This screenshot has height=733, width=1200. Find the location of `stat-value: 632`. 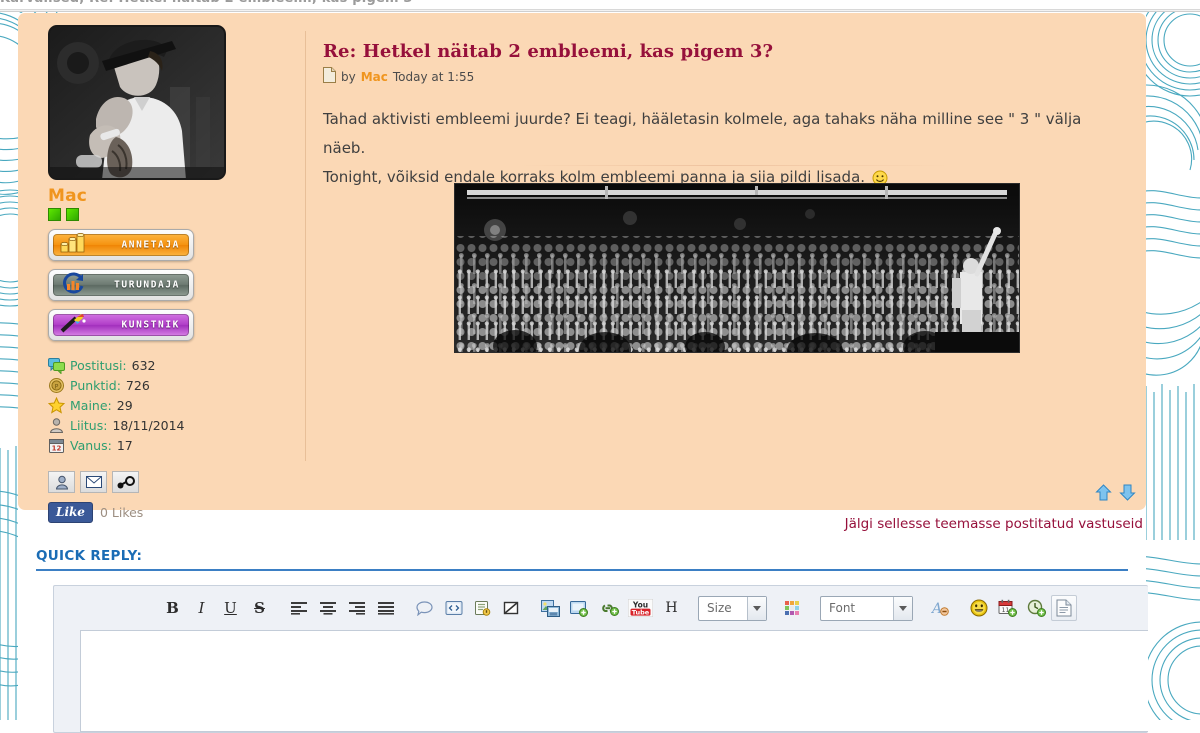

stat-value: 632 is located at coordinates (144, 365).